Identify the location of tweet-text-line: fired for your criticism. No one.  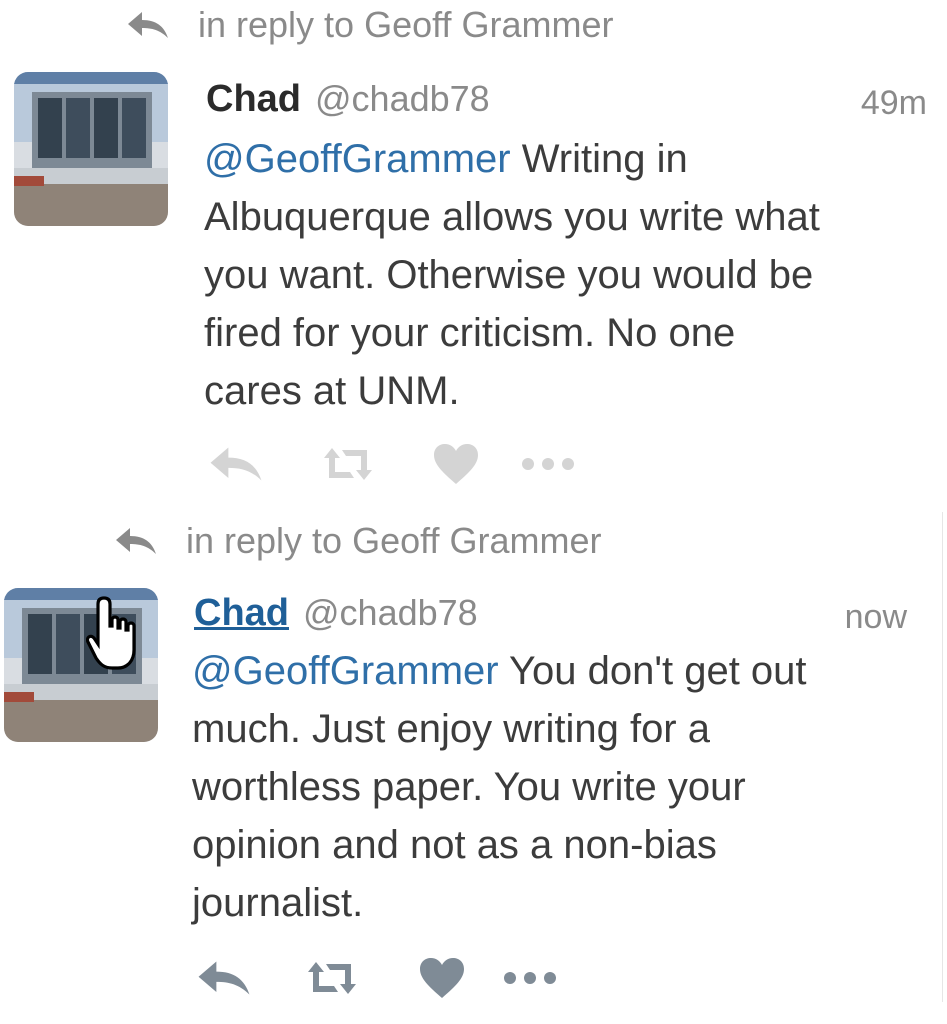
(470, 333).